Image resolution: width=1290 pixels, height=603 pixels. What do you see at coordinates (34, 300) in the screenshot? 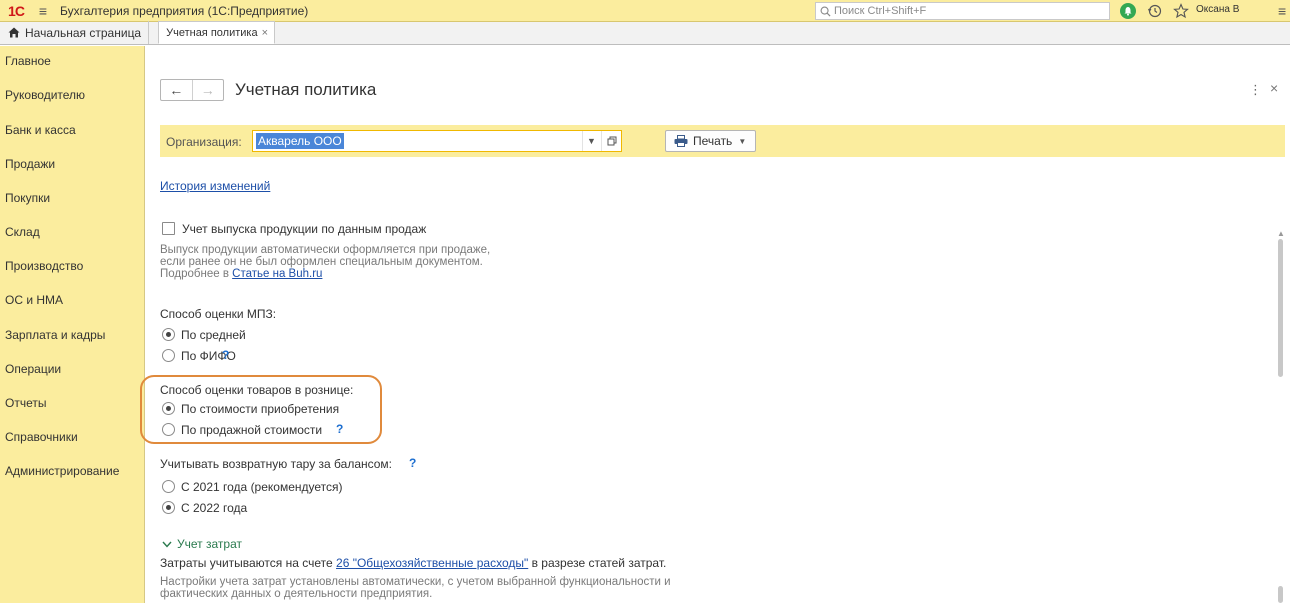
I see `sidebar-item-assets: ОС и НМА` at bounding box center [34, 300].